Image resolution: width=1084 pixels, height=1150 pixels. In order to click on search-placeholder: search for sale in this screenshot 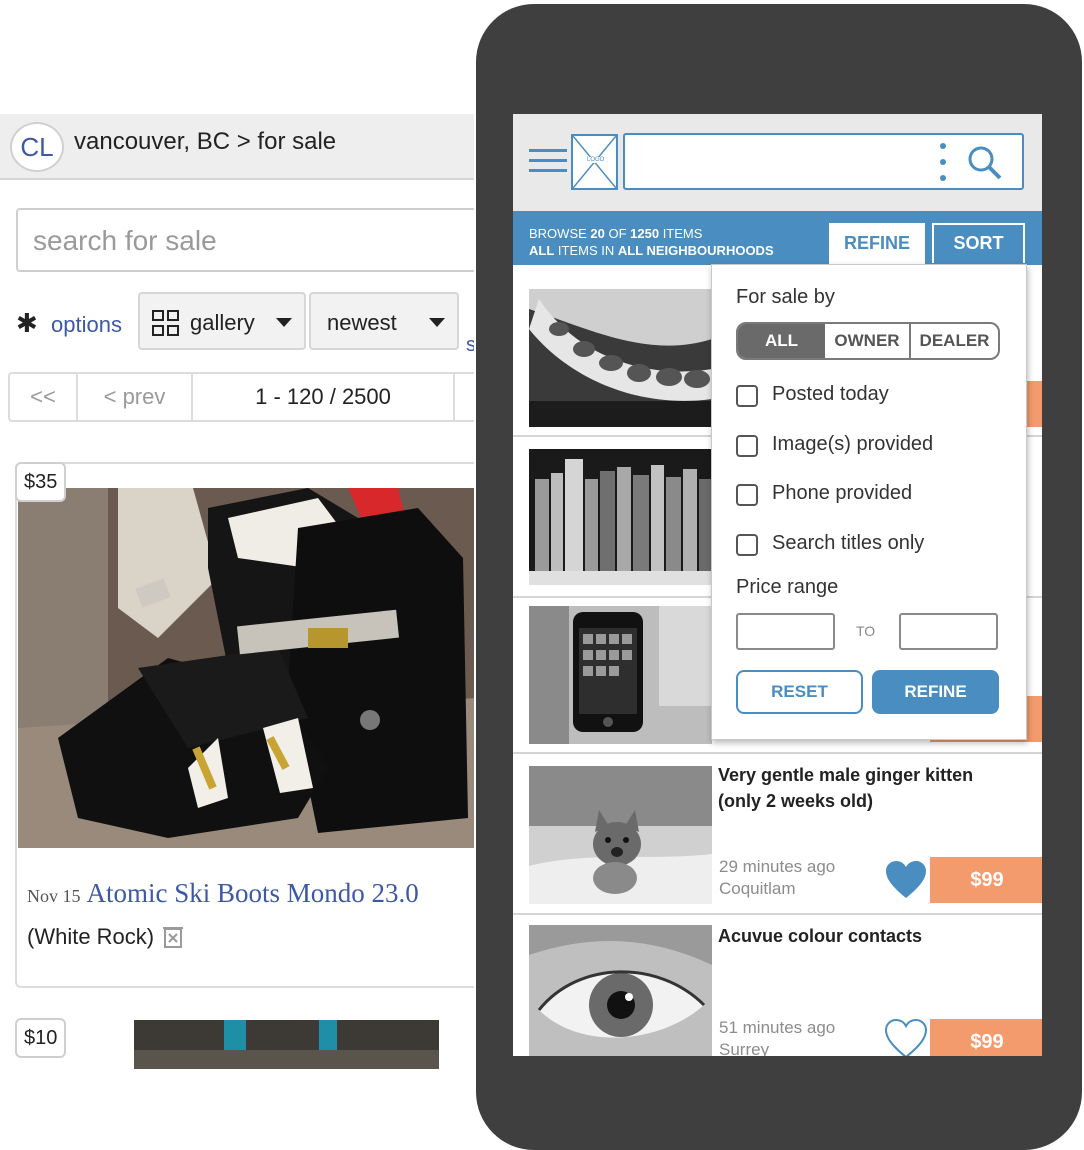, I will do `click(125, 240)`.